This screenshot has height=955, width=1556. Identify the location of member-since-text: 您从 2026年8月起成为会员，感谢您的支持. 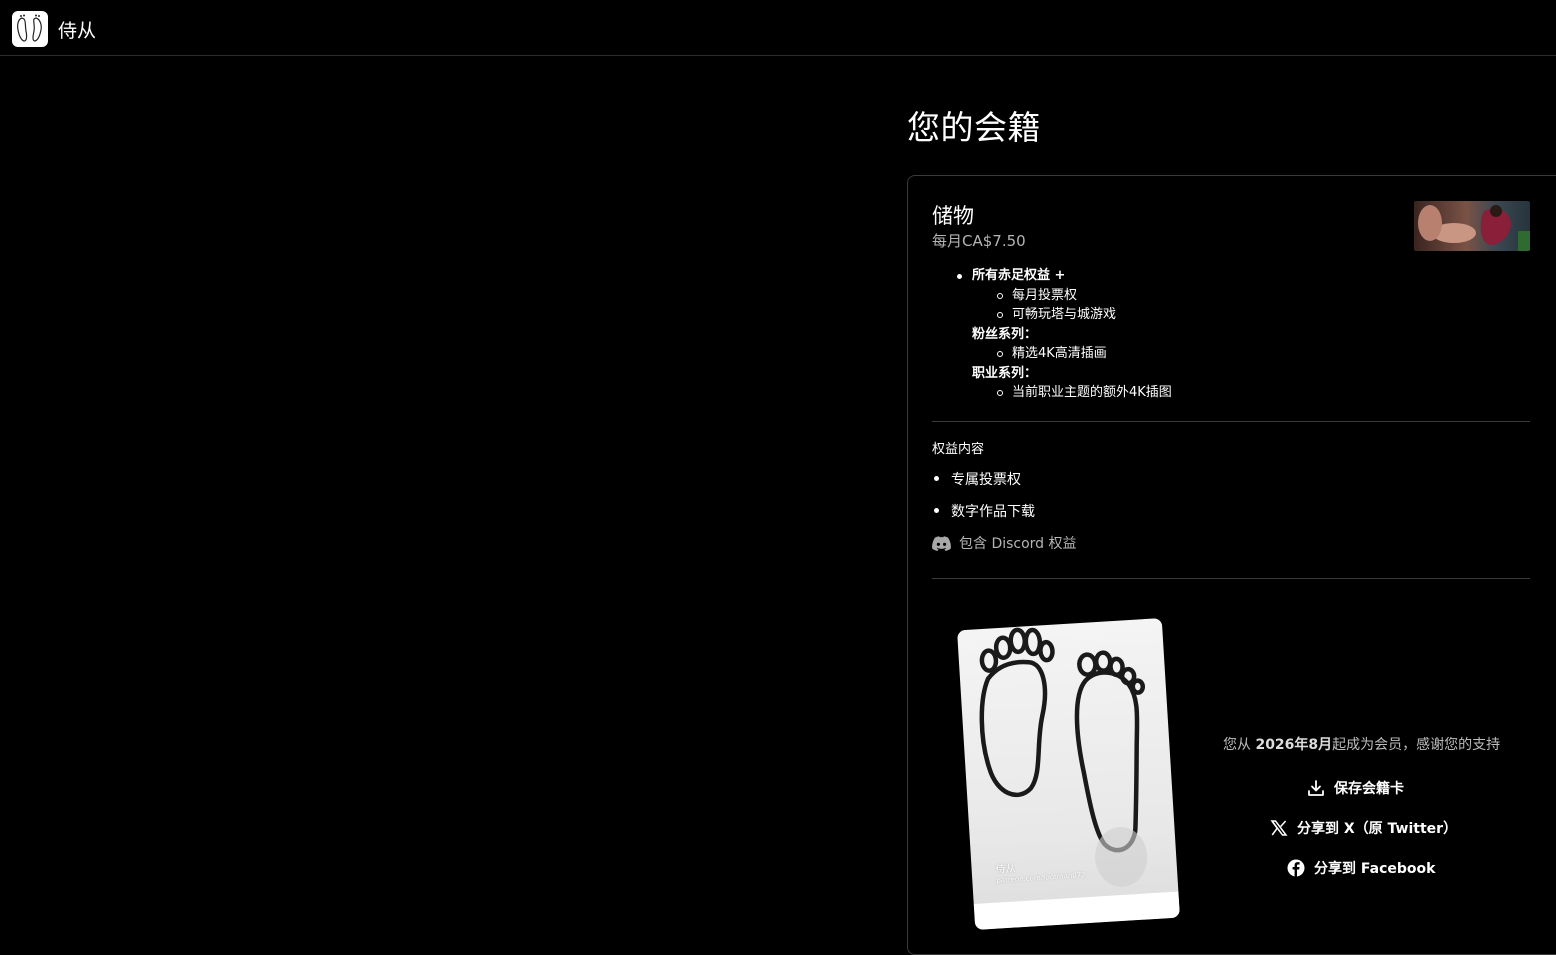
(1361, 744).